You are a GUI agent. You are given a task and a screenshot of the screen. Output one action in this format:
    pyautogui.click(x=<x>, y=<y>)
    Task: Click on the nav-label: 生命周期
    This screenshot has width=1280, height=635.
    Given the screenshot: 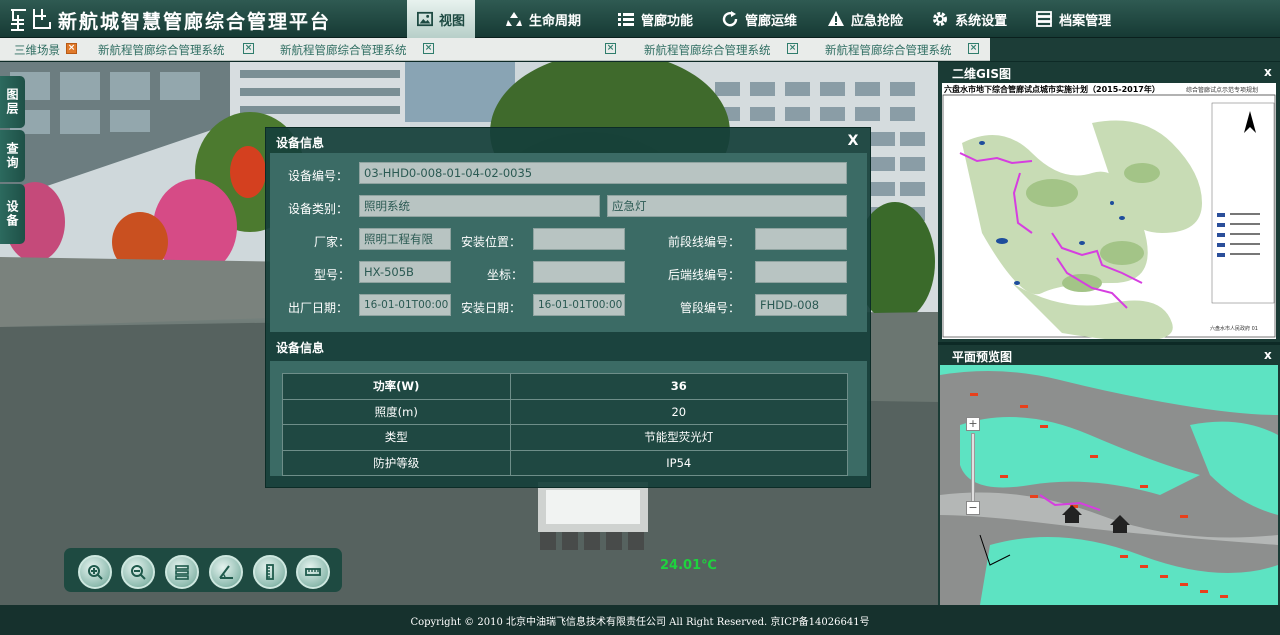 What is the action you would take?
    pyautogui.click(x=555, y=21)
    